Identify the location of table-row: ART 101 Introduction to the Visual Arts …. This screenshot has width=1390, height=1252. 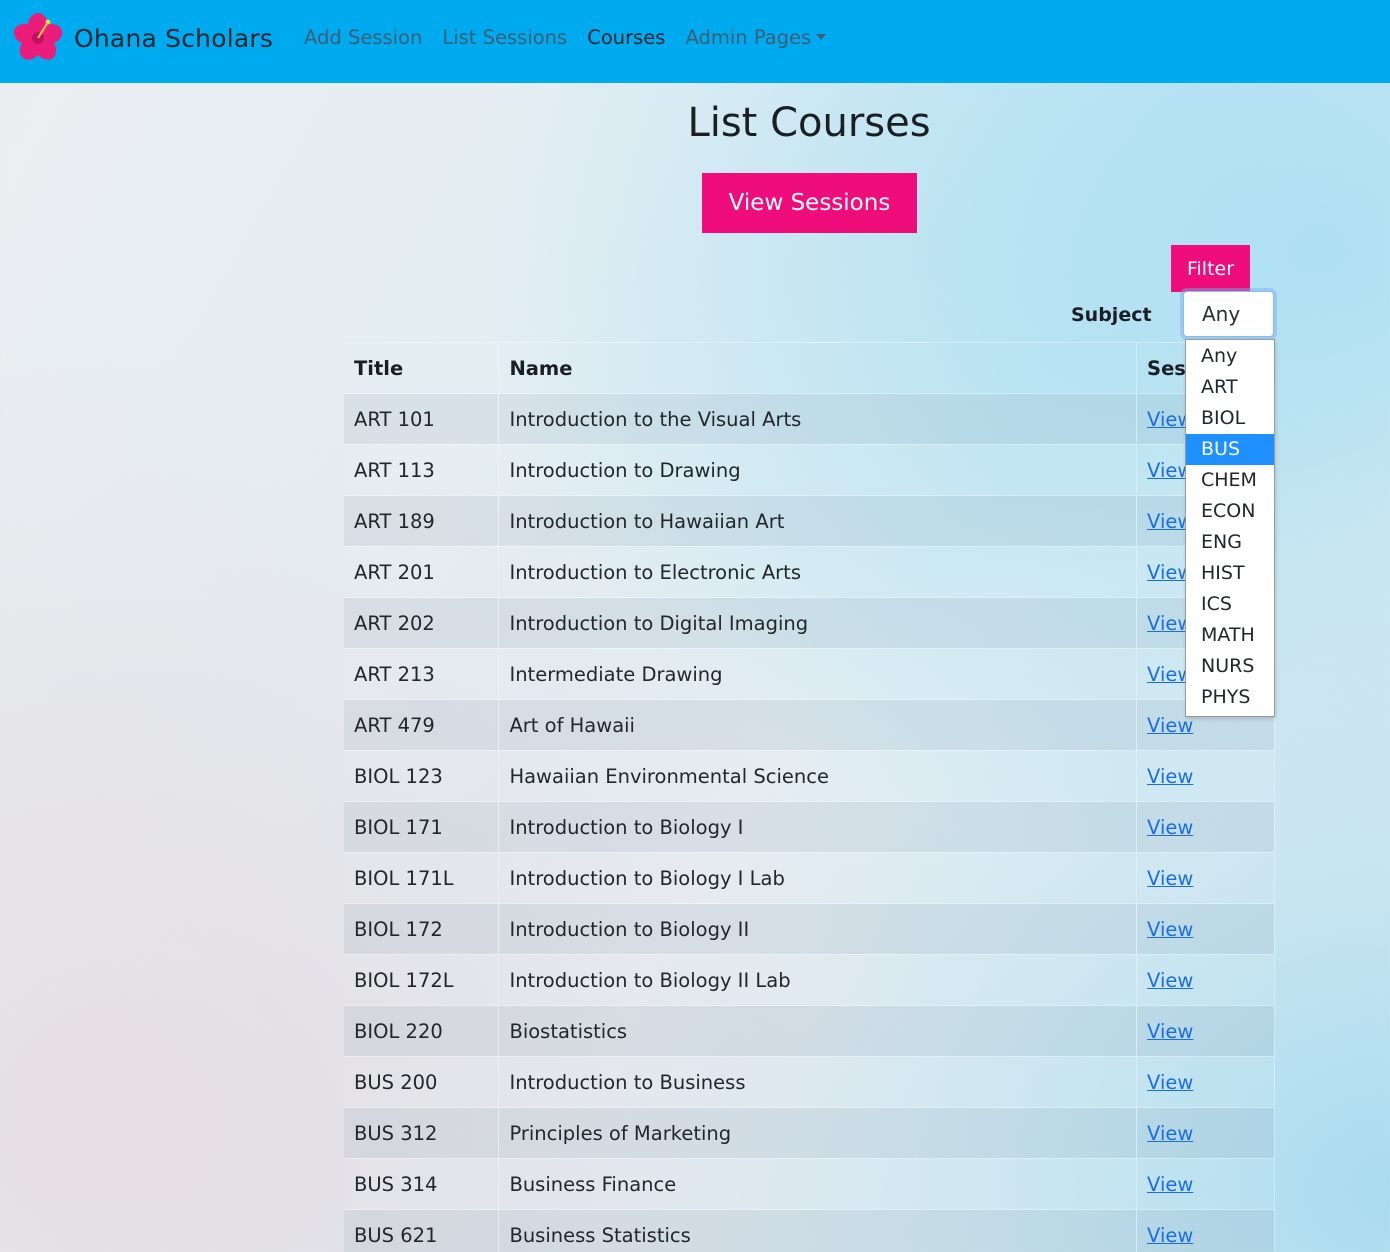
(809, 419).